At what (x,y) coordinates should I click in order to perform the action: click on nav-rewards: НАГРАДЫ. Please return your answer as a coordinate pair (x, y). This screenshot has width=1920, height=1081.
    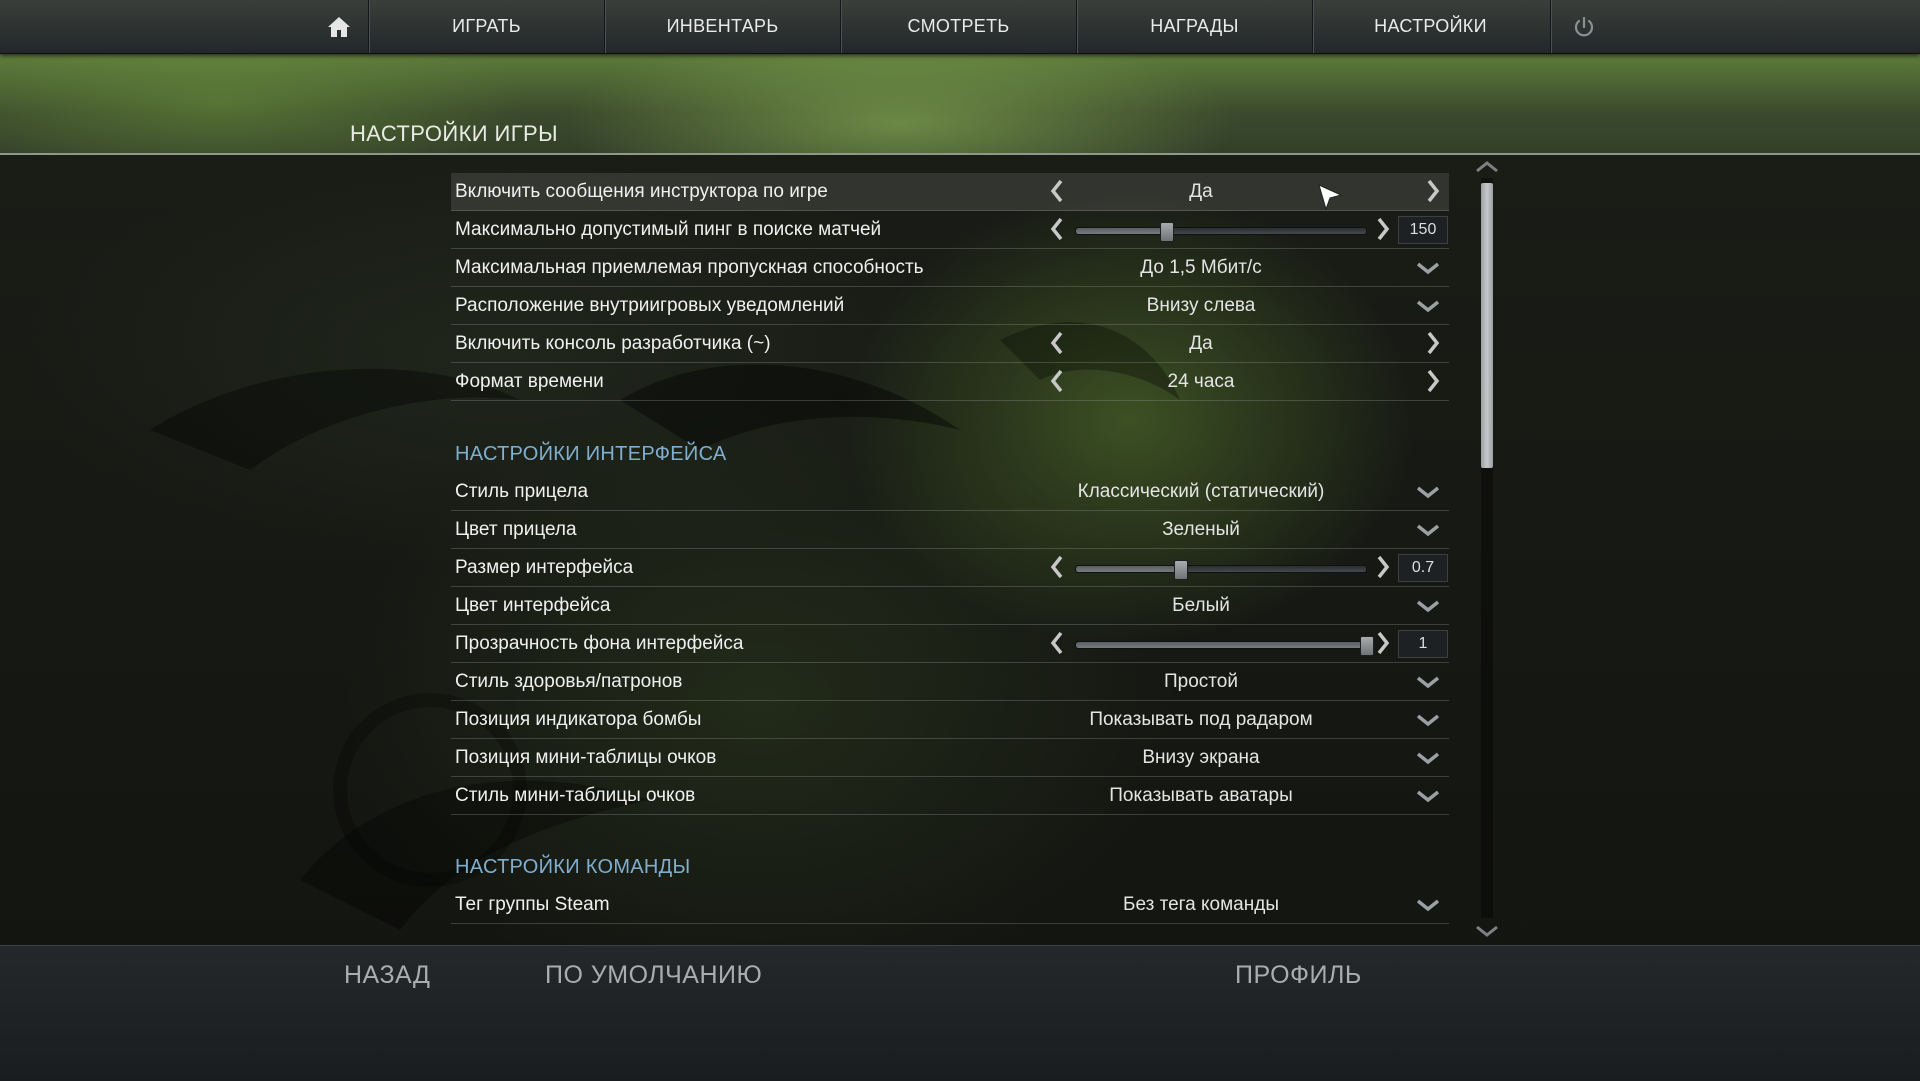
    Looking at the image, I should click on (1194, 26).